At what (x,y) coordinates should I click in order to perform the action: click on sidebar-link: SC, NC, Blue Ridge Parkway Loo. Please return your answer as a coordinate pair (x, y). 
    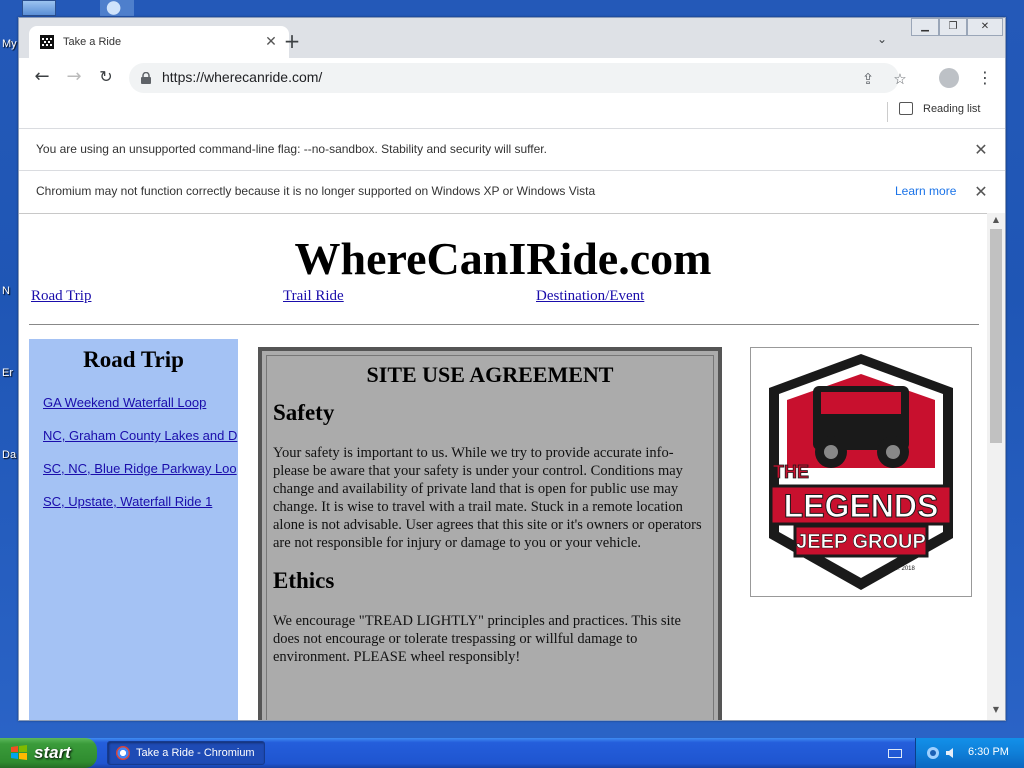
    Looking at the image, I should click on (140, 468).